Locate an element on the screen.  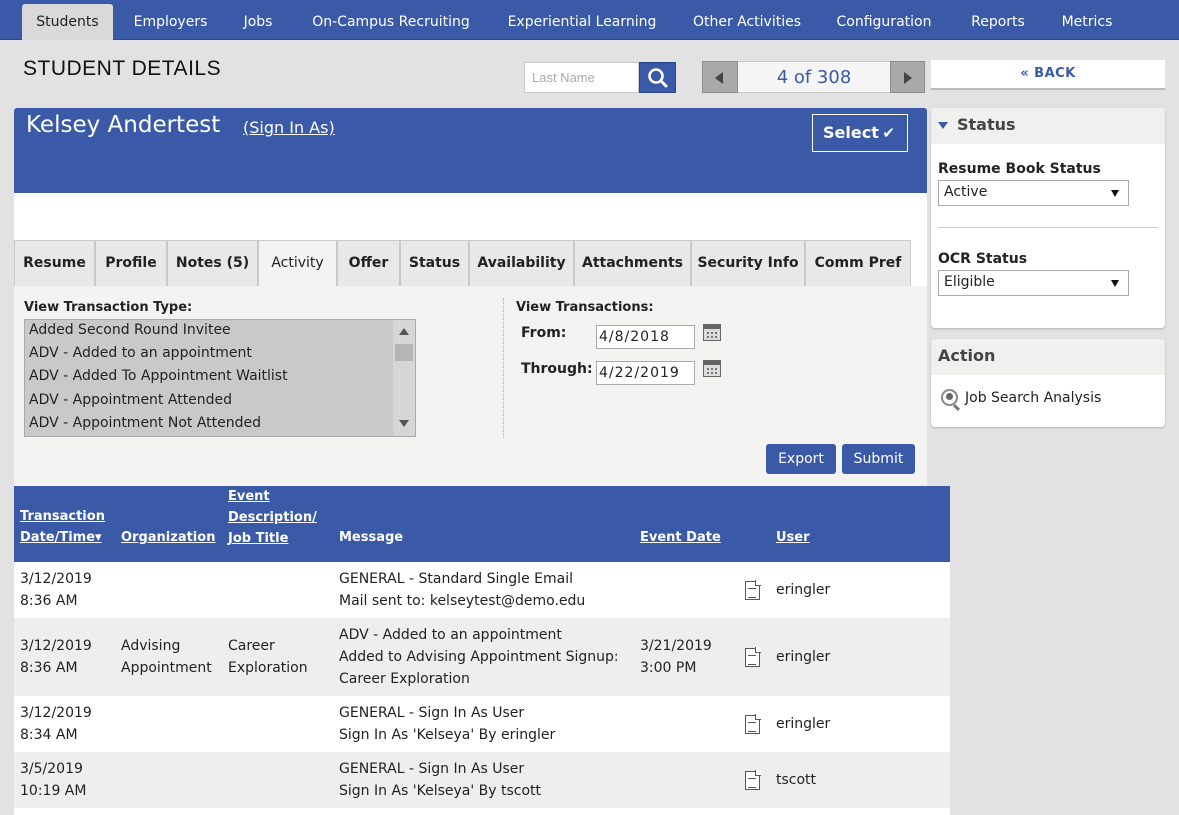
chevron-left-icon is located at coordinates (719, 78).